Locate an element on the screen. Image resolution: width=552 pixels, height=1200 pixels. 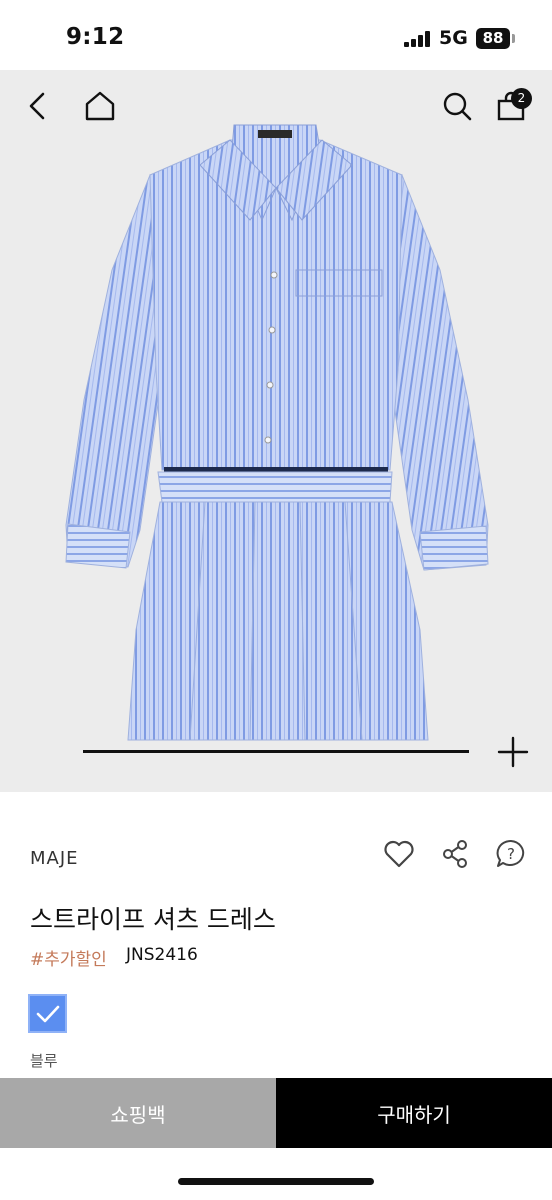
search-icon is located at coordinates (457, 106).